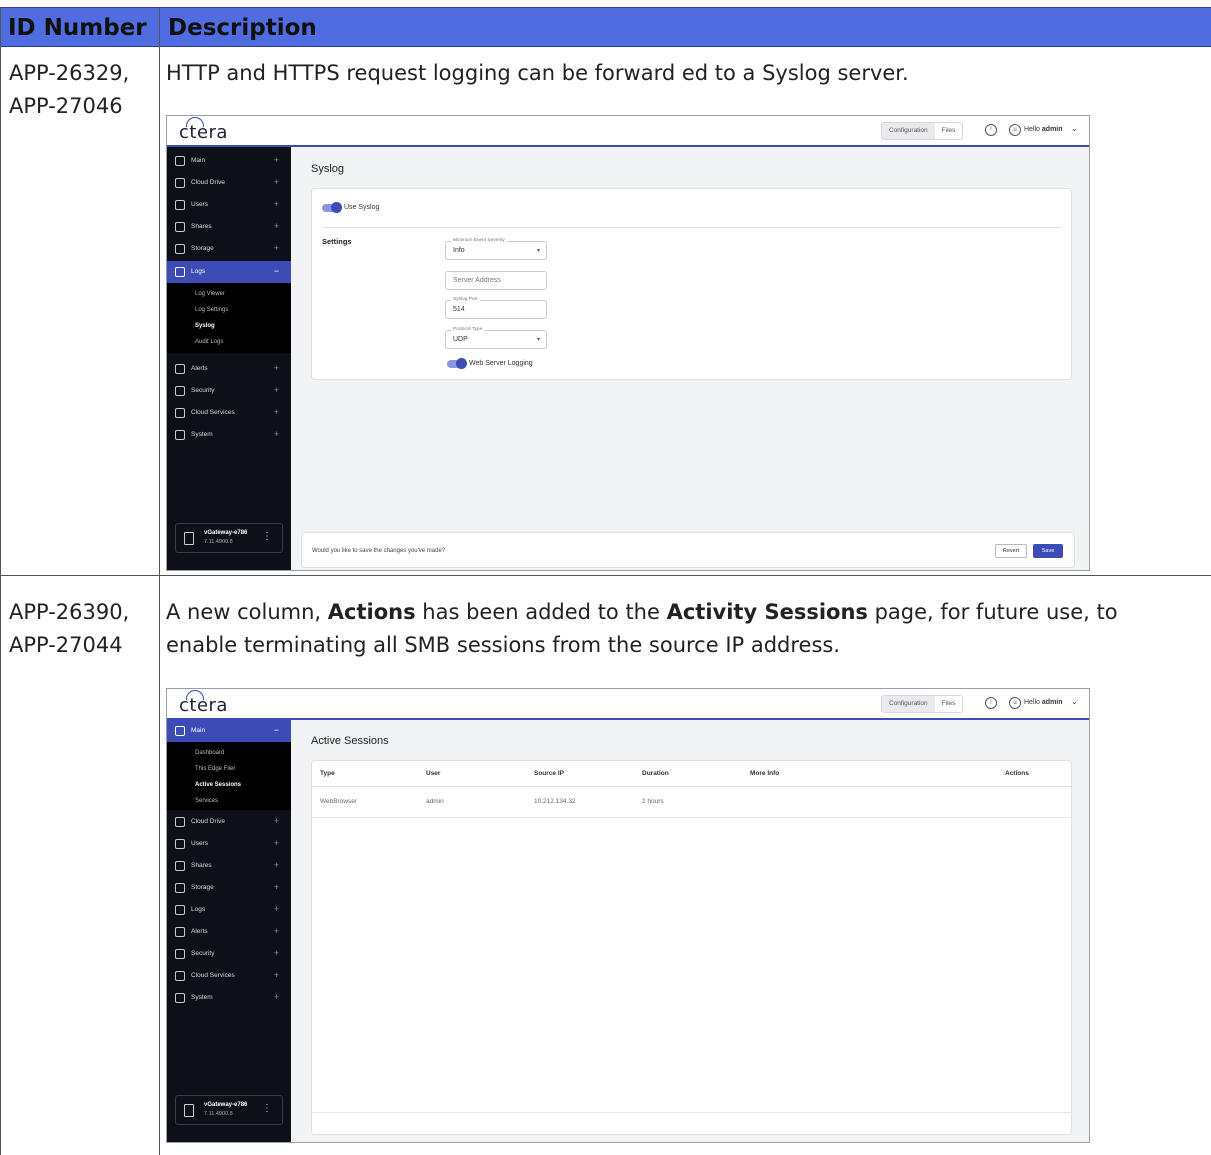 Image resolution: width=1211 pixels, height=1155 pixels. What do you see at coordinates (764, 773) in the screenshot?
I see `column-header-more-info: More Info` at bounding box center [764, 773].